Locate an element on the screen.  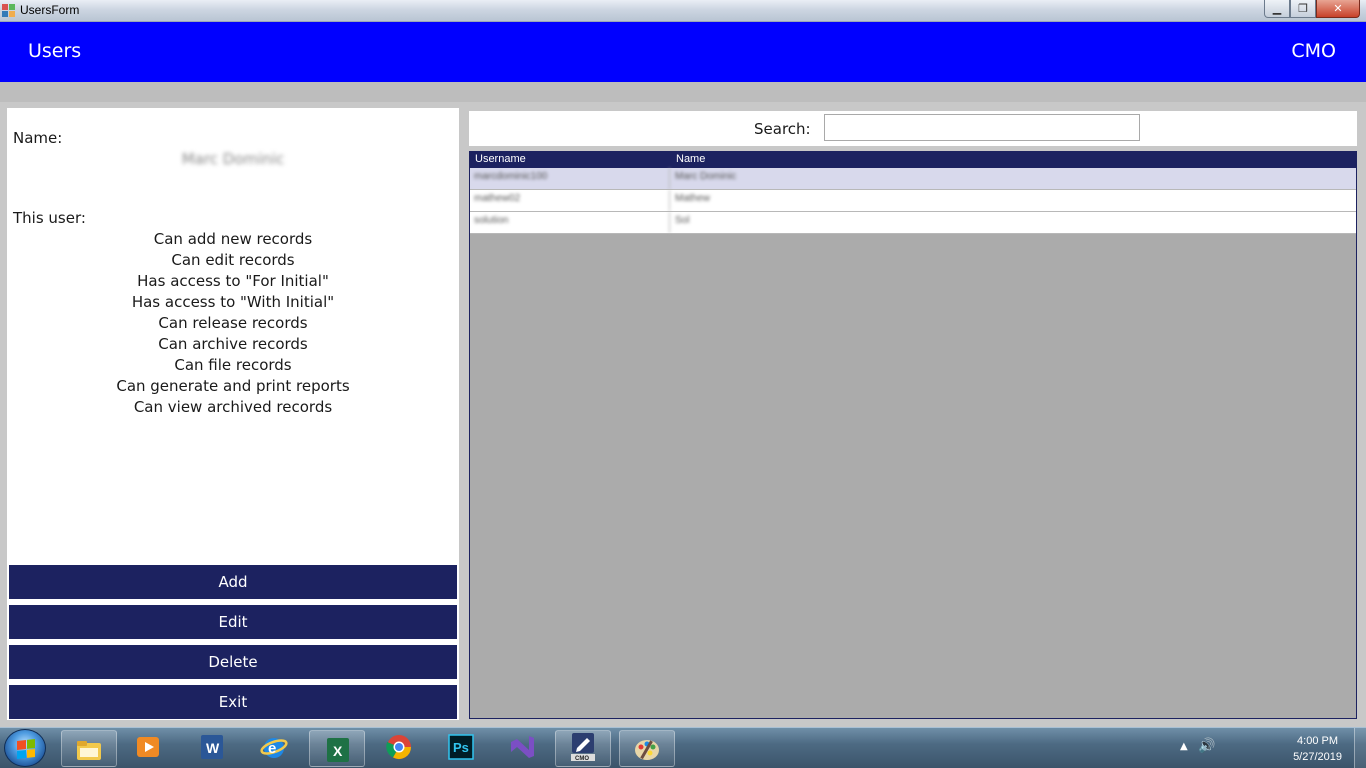
taskbar-file-explorer is located at coordinates (89, 748).